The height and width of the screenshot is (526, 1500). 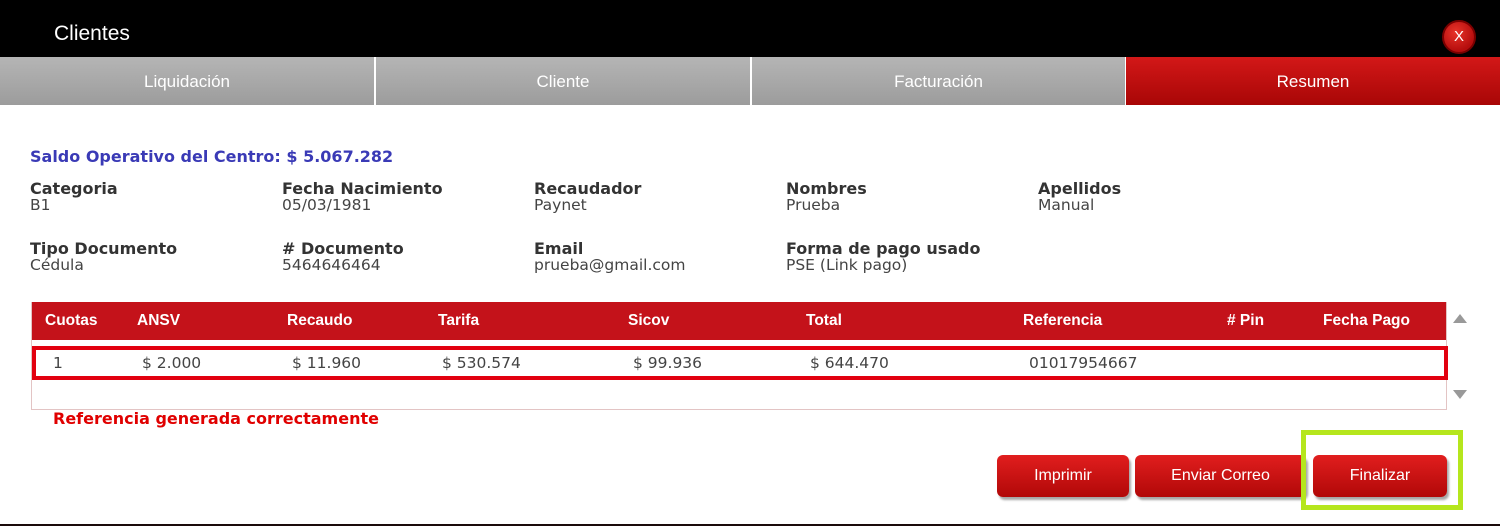 What do you see at coordinates (1460, 394) in the screenshot?
I see `scroll-down-icon` at bounding box center [1460, 394].